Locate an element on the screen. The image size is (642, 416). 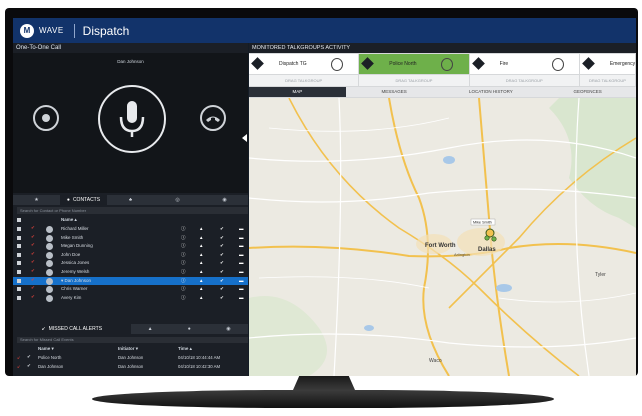
contact-row: ✔ ▾ Dan Johnson ⓘ ▲ ✔ ▬ is located at coordinates (130, 281).